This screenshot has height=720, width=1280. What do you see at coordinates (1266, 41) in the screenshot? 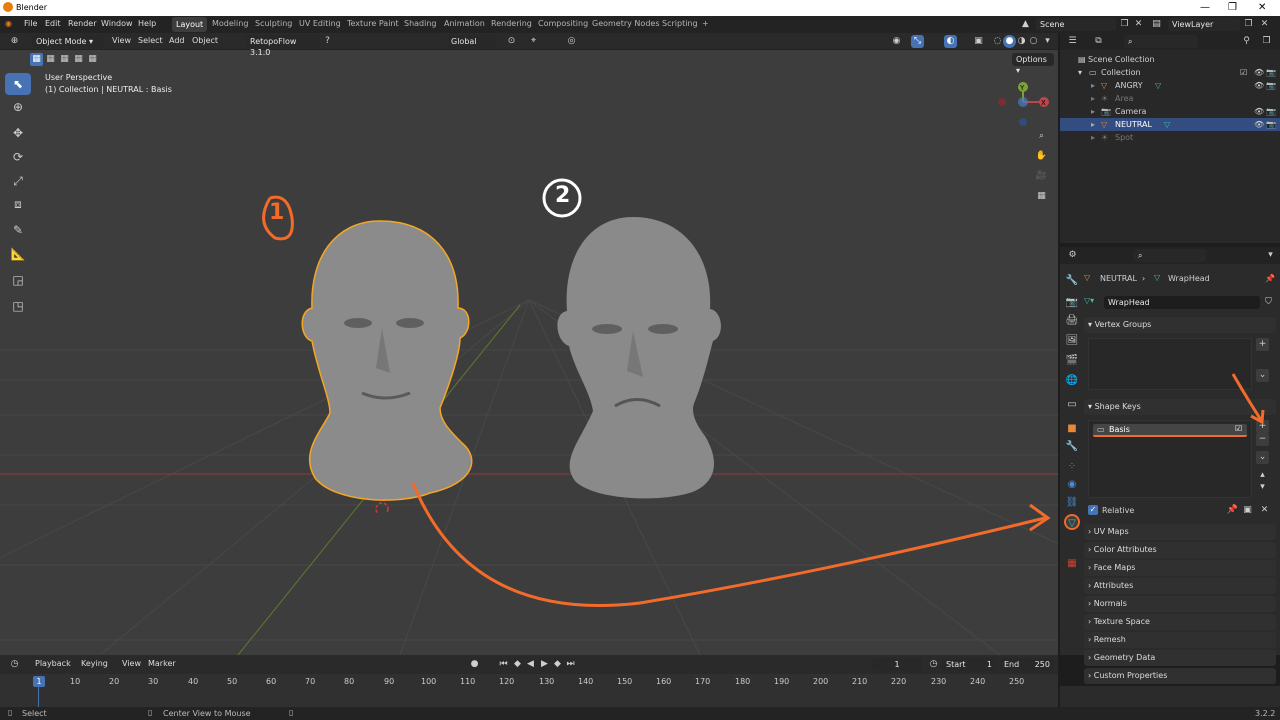
I see `new-collection-icon: ❐` at bounding box center [1266, 41].